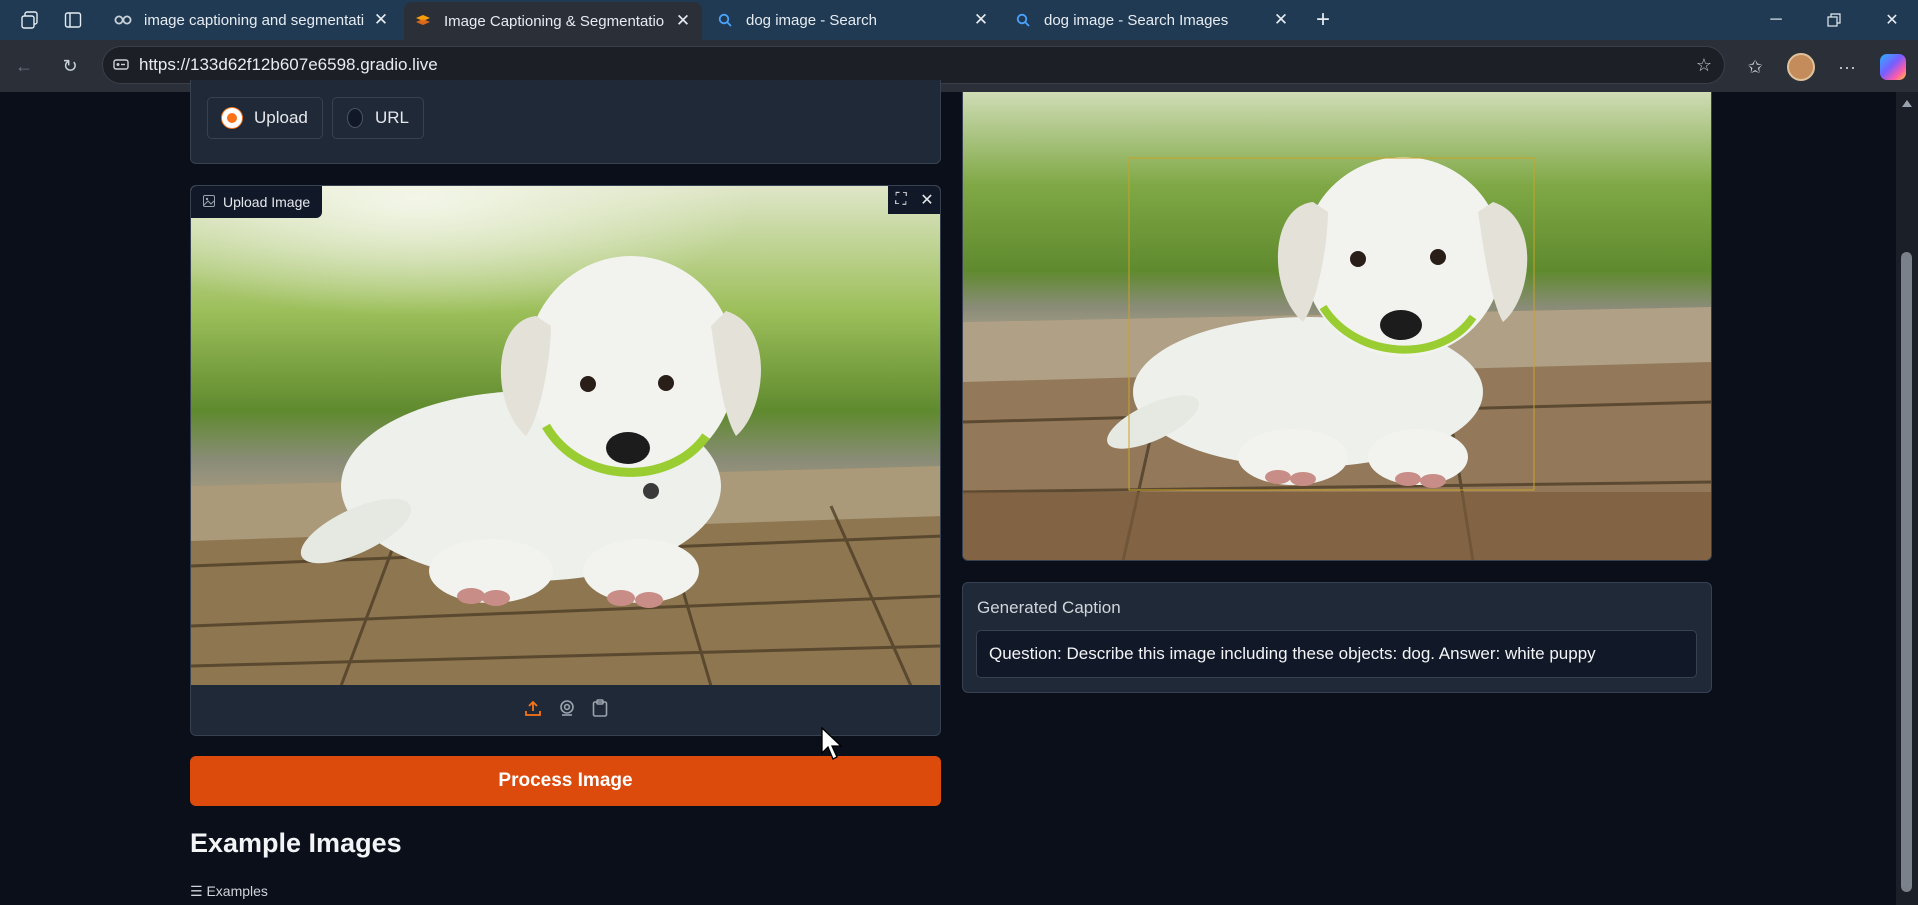  Describe the element at coordinates (30, 20) in the screenshot. I see `workspaces-icon` at that location.